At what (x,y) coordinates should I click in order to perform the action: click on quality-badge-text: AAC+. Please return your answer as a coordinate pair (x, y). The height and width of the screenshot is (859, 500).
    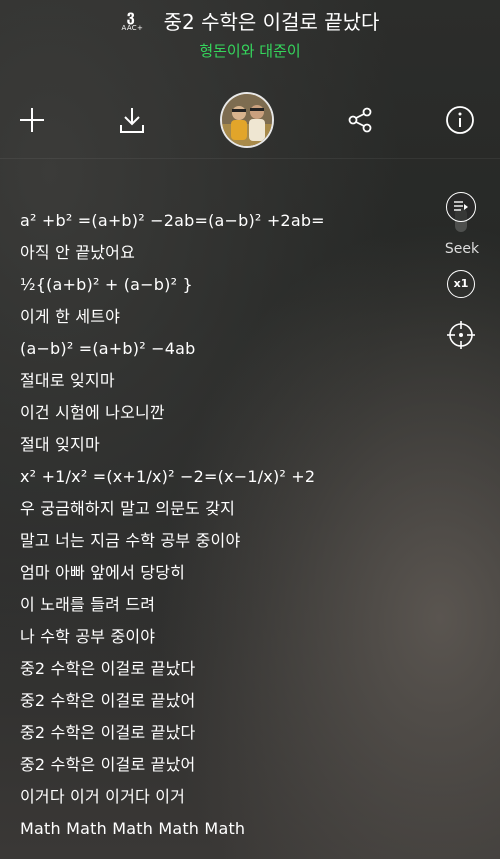
    Looking at the image, I should click on (132, 27).